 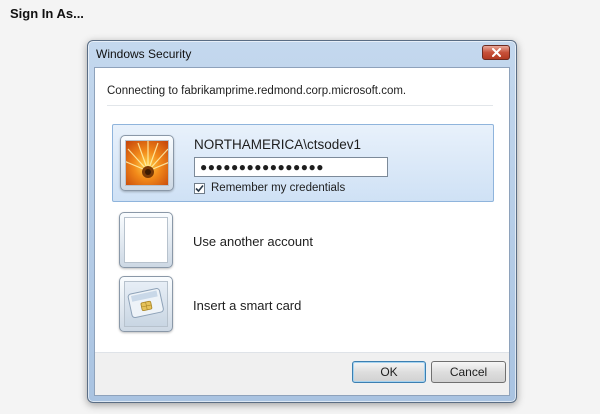 I want to click on ok-button: OK, so click(x=389, y=372).